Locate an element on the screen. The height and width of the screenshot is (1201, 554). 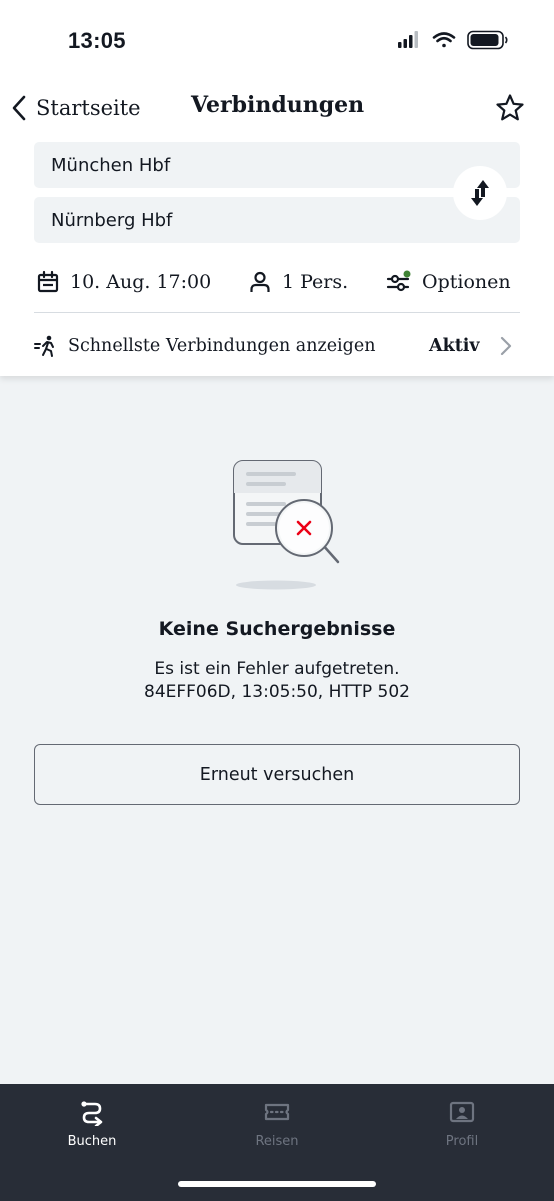
status-icons is located at coordinates (453, 40).